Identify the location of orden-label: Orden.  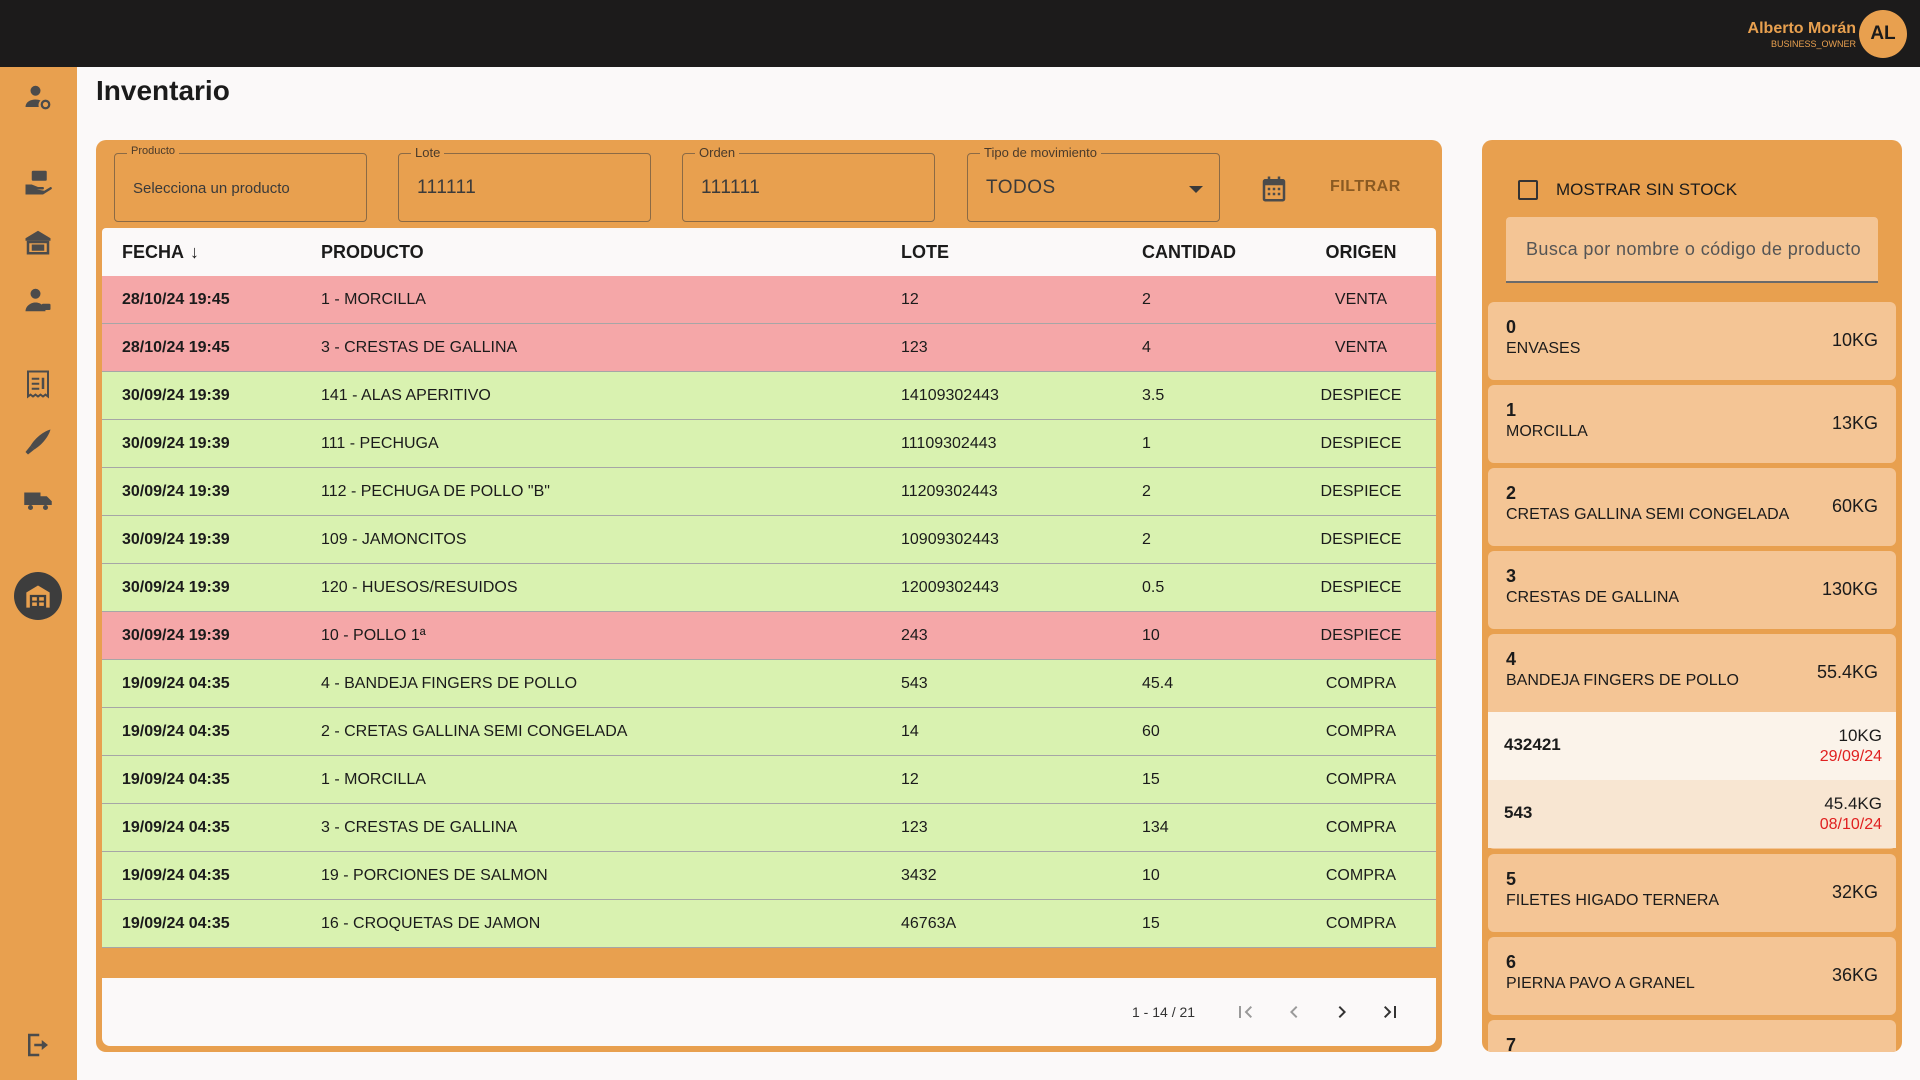
(717, 152).